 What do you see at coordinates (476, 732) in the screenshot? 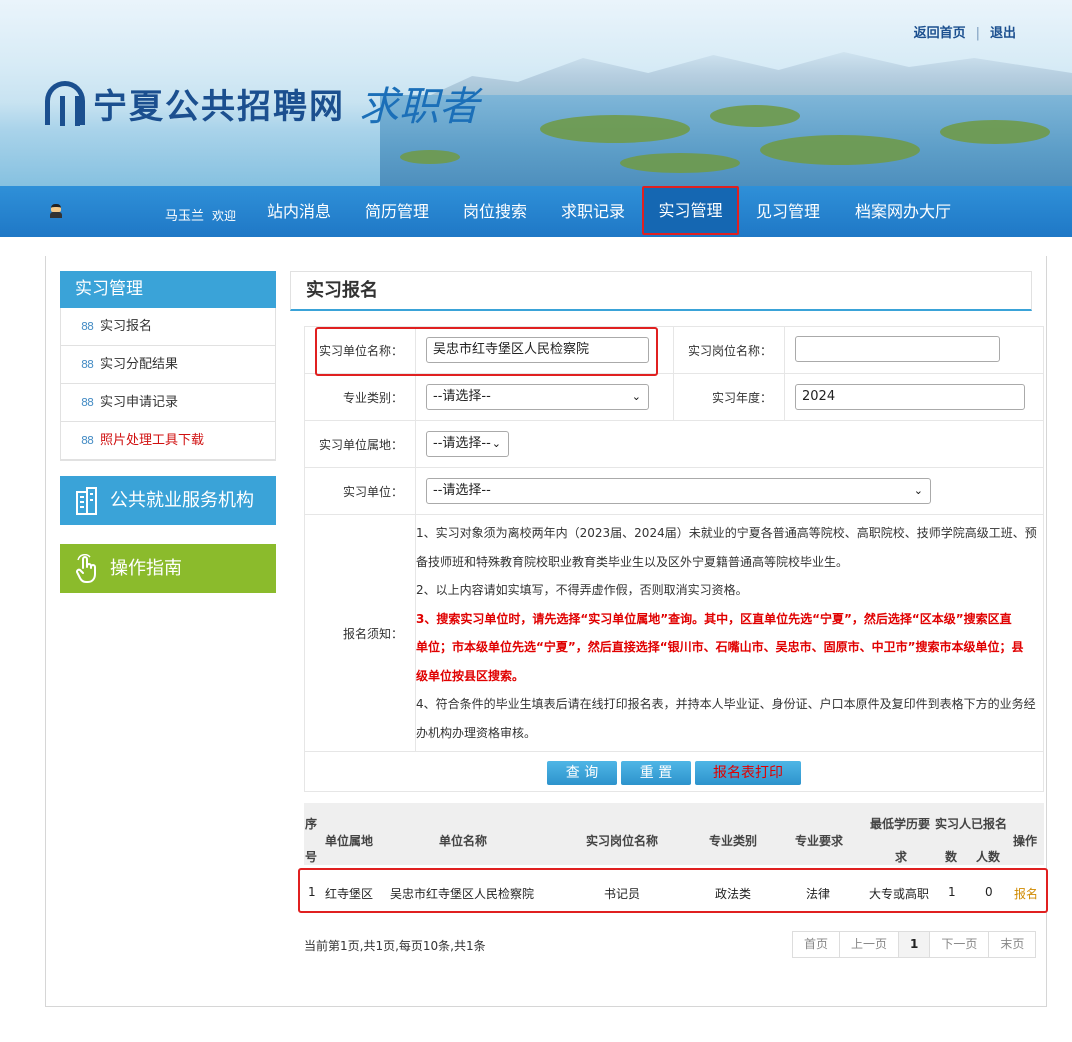
I see `note-4b: 办机构办理资格审核。` at bounding box center [476, 732].